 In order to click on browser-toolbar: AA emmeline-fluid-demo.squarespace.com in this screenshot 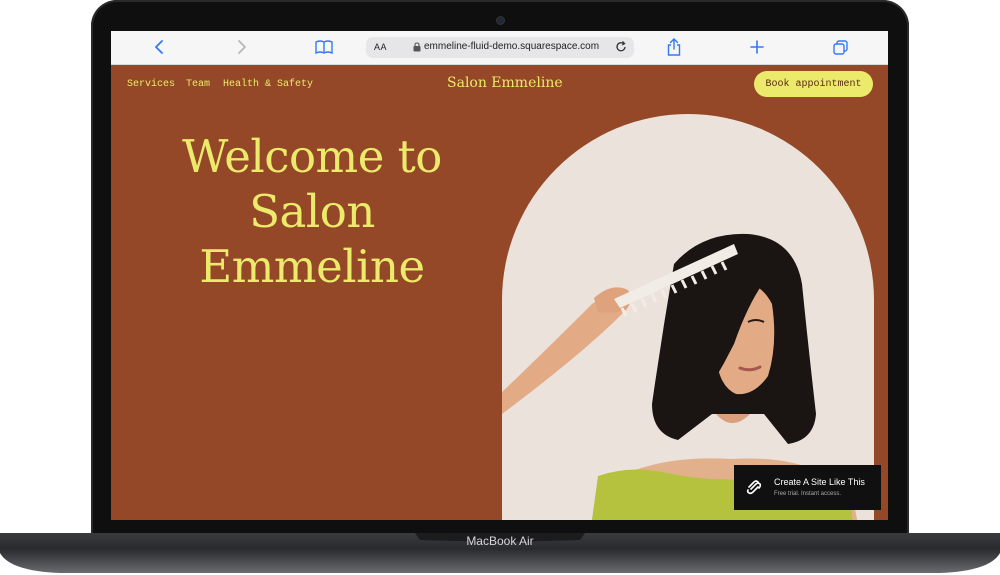, I will do `click(499, 48)`.